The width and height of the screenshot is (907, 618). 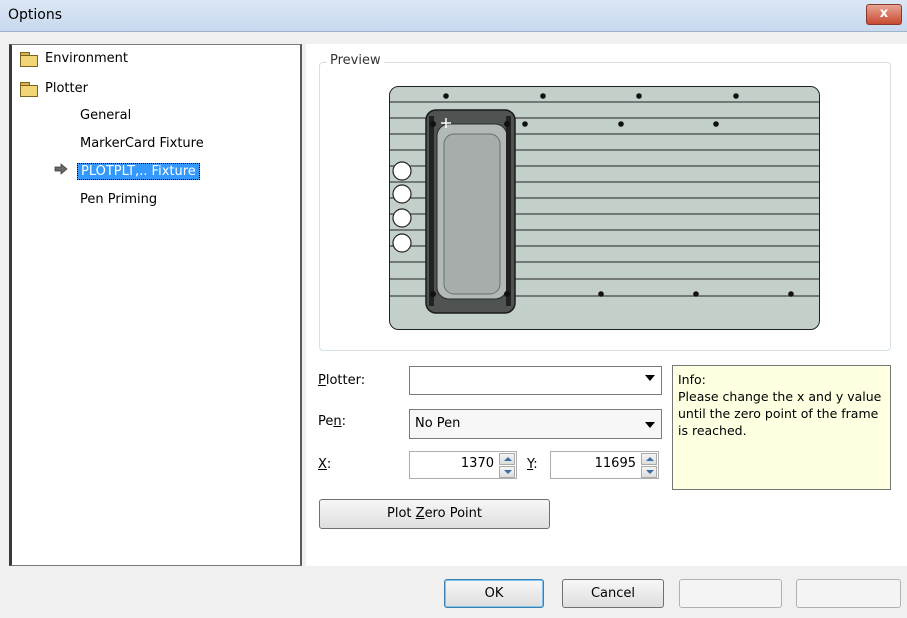 I want to click on x-increment-button, so click(x=507, y=459).